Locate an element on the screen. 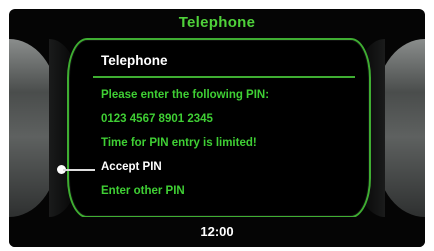 This screenshot has height=251, width=434. accept-pin-option: Accept PIN is located at coordinates (131, 167).